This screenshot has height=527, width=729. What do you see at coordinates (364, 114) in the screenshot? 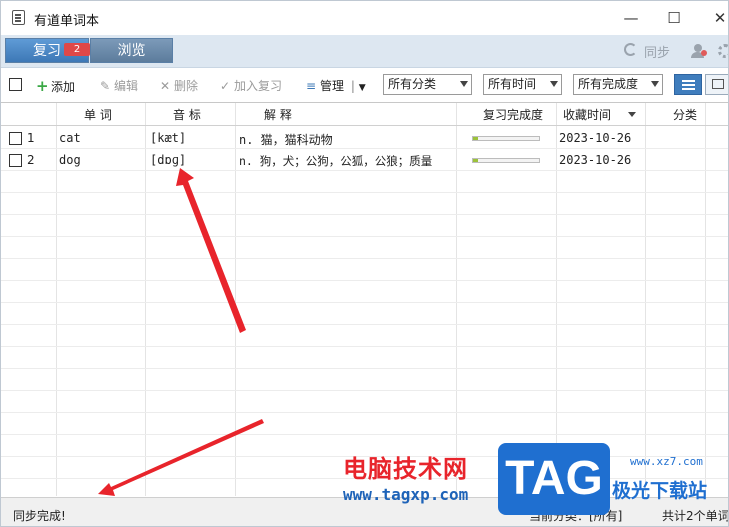
I see `table-header: 单 词 音 标 解 释 复习完成度 收藏时间 分类` at bounding box center [364, 114].